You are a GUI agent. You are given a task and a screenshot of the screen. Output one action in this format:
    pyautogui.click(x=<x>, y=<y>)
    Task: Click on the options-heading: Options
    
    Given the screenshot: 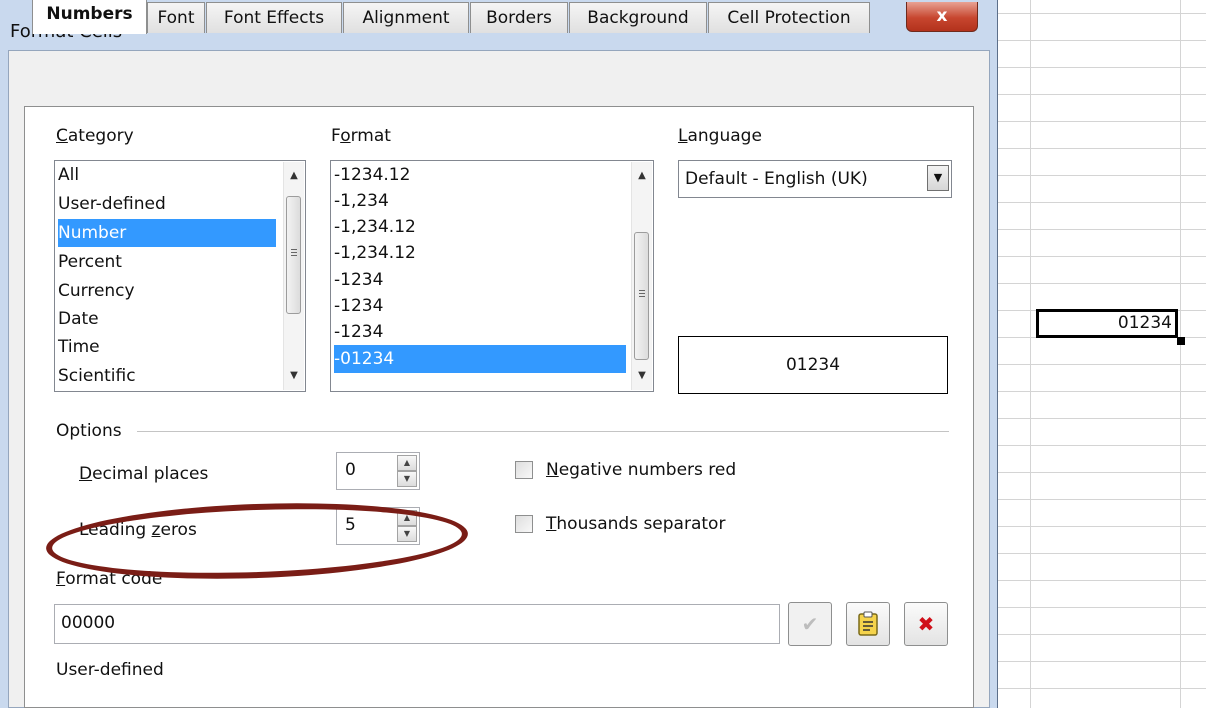 What is the action you would take?
    pyautogui.click(x=89, y=431)
    